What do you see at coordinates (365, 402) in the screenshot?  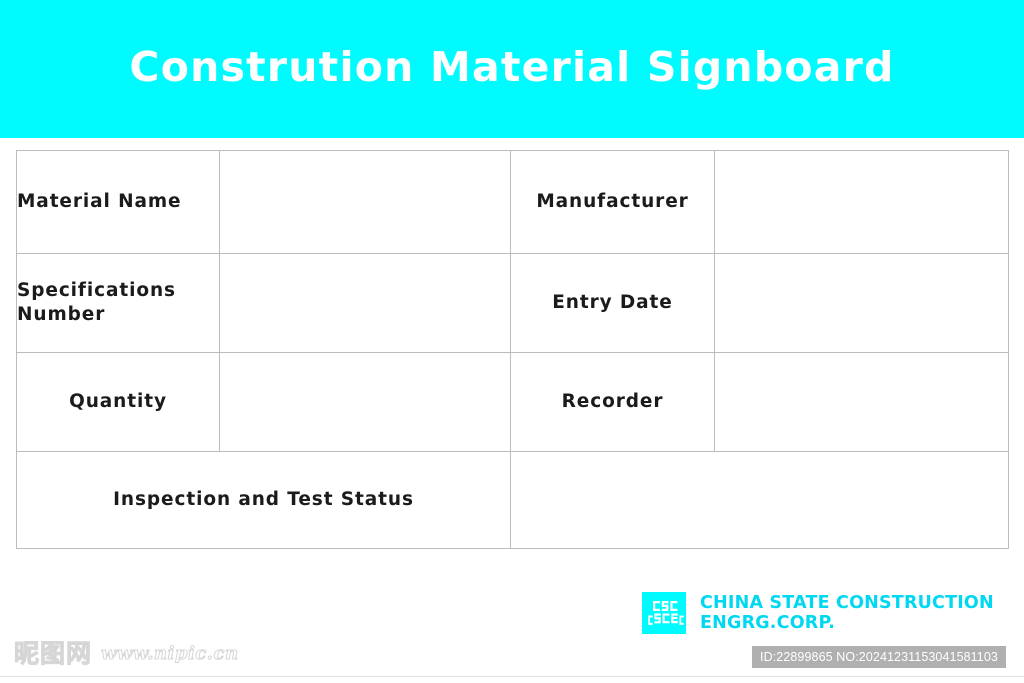 I see `value-quantity` at bounding box center [365, 402].